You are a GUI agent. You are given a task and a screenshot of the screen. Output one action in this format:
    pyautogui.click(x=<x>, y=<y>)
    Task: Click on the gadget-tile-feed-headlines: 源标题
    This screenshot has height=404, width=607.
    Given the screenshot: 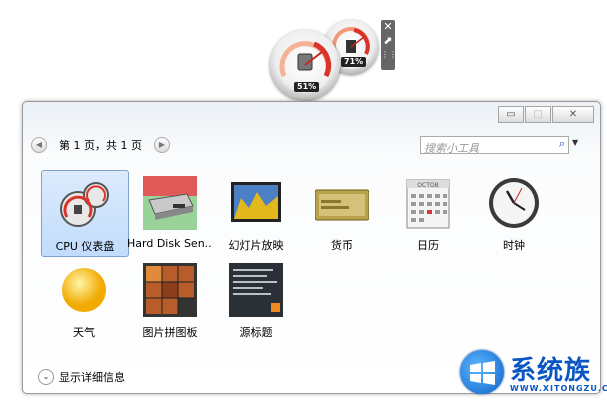 What is the action you would take?
    pyautogui.click(x=256, y=299)
    